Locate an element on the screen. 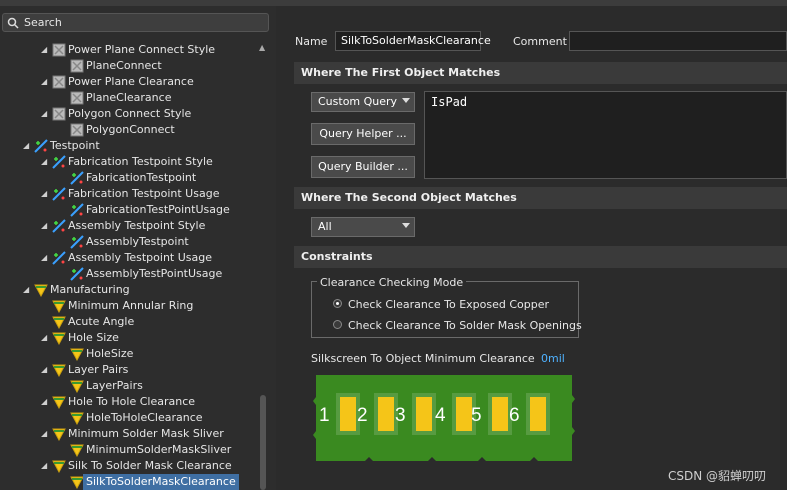  tree-item: ◢ Silk To Solder Mask Clearance is located at coordinates (128, 466).